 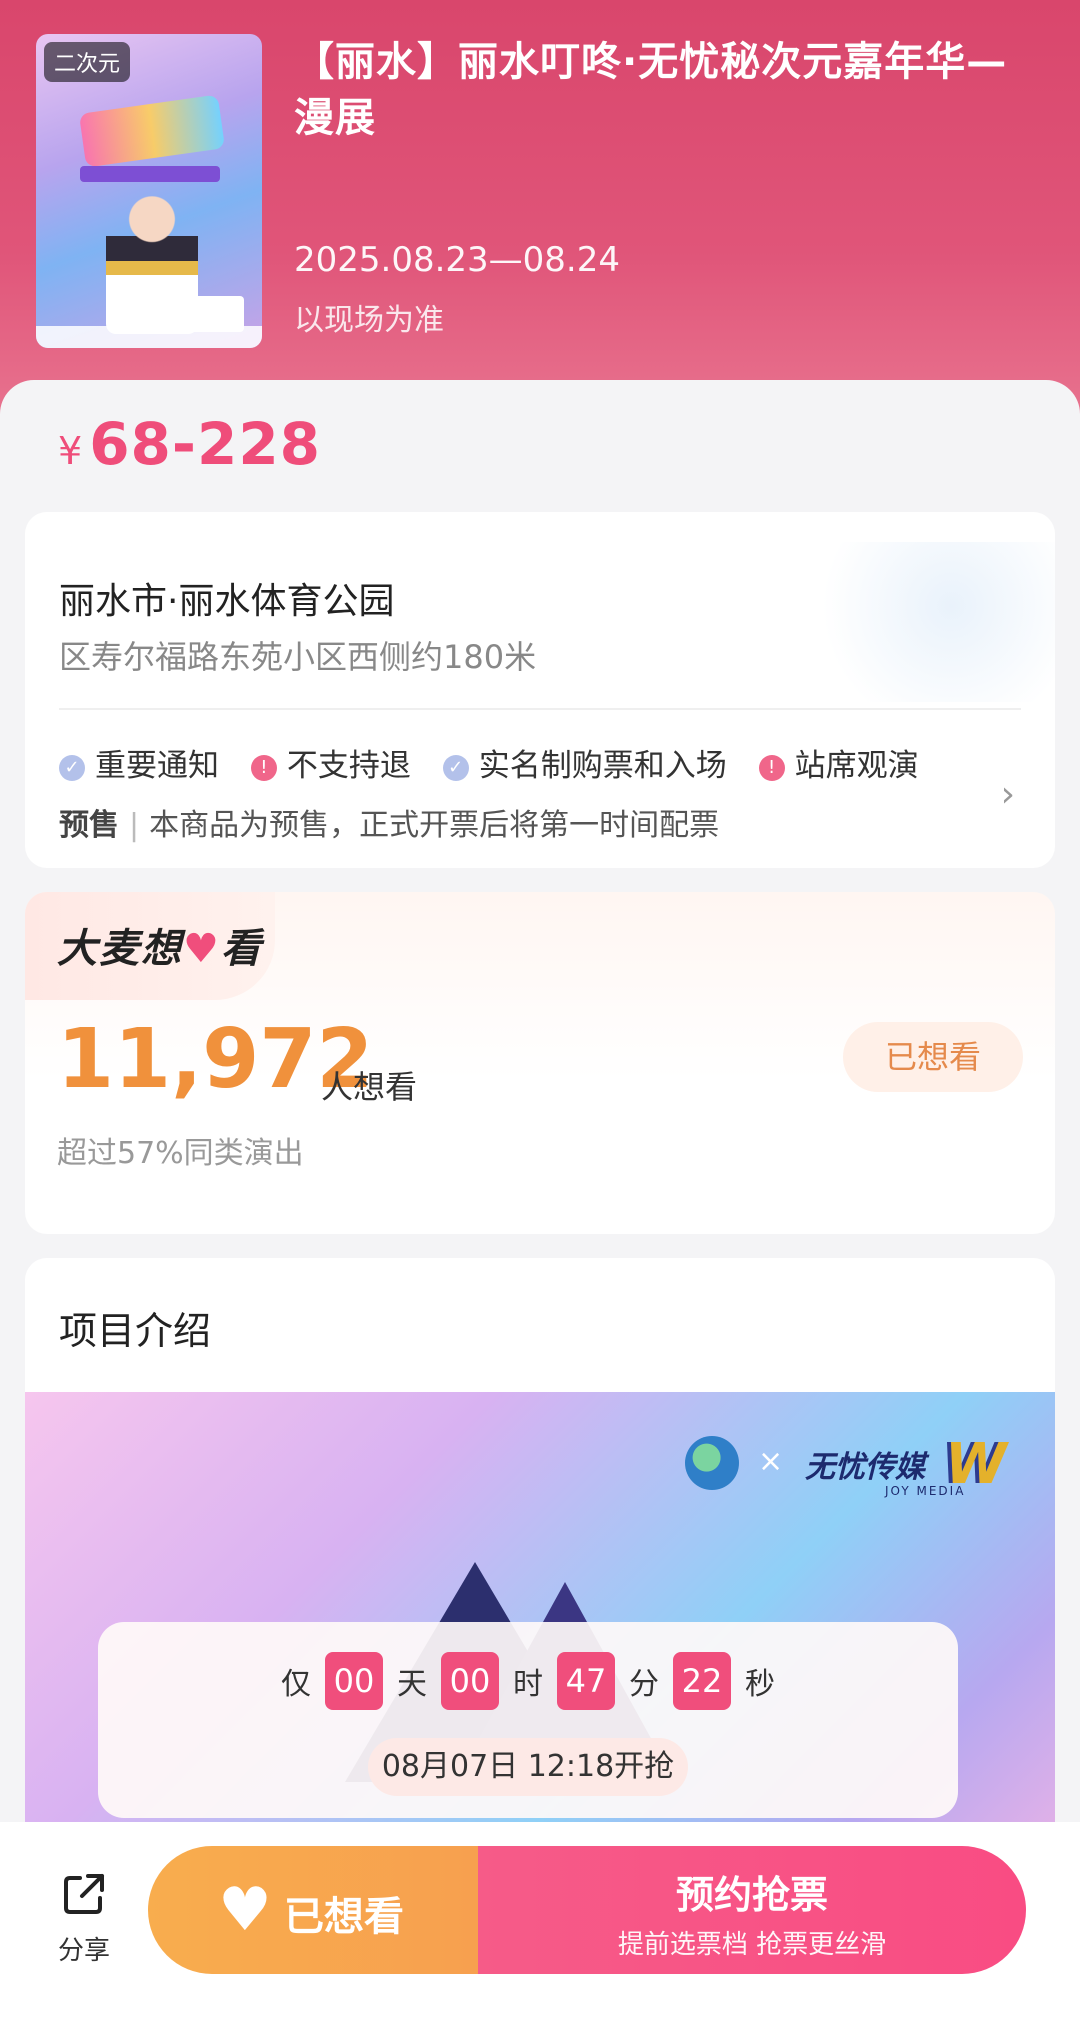 I want to click on presale-note: 预售 | 本商品为预售，正式开票后将第一时间配票, so click(x=389, y=822).